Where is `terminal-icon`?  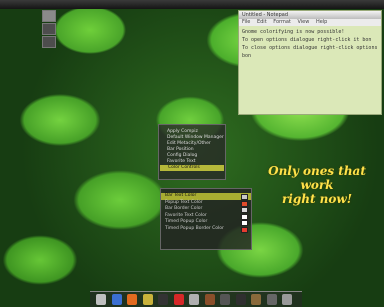 terminal-icon is located at coordinates (163, 299).